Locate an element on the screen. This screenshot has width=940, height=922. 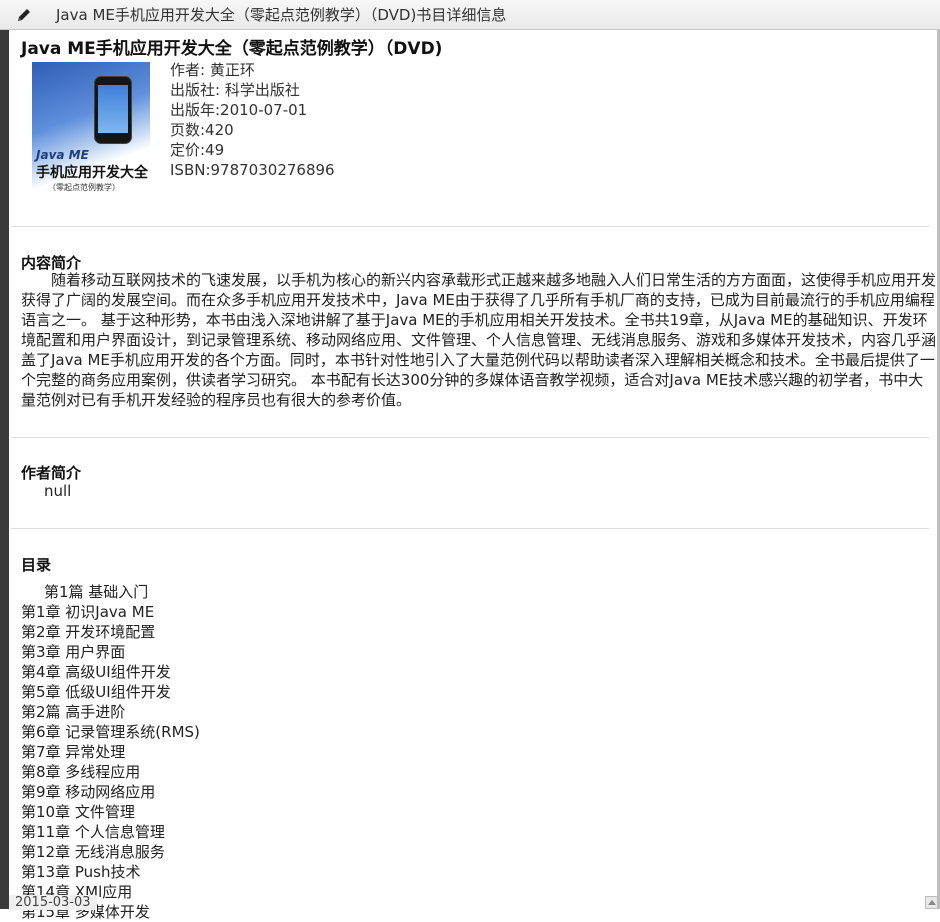
book-price: 定价:49 is located at coordinates (197, 150).